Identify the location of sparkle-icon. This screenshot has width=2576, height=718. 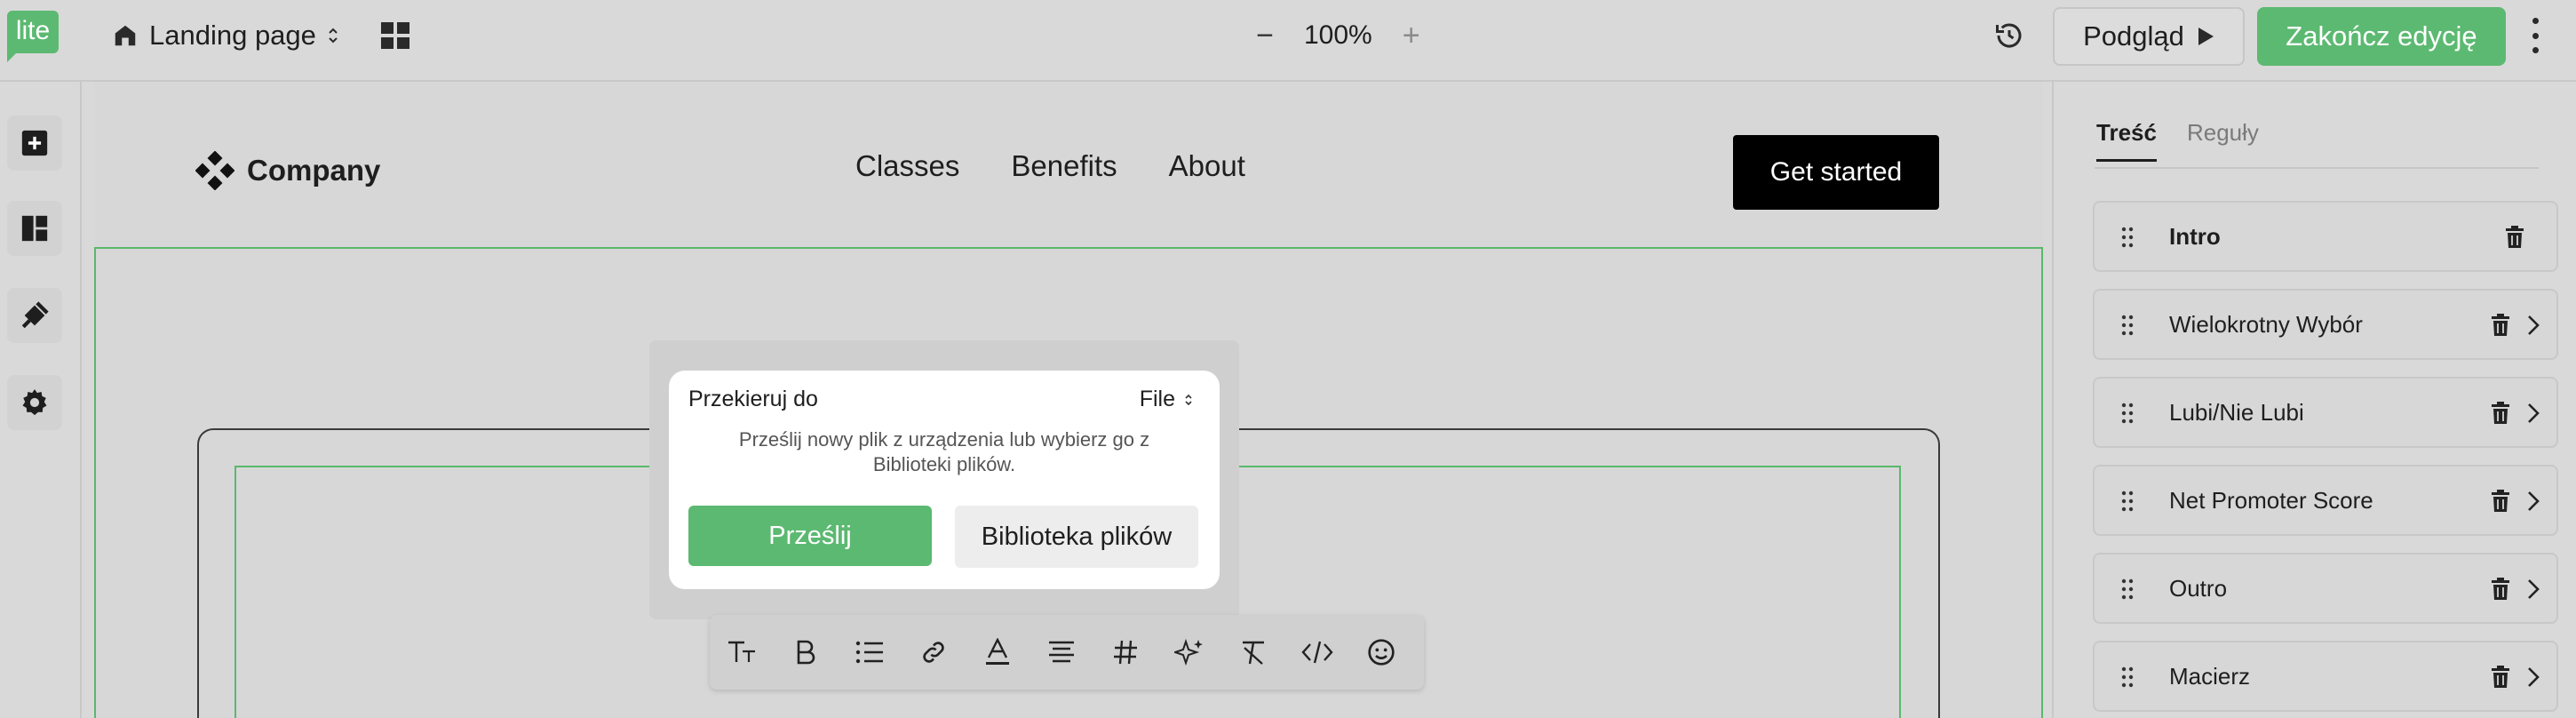
(1188, 652).